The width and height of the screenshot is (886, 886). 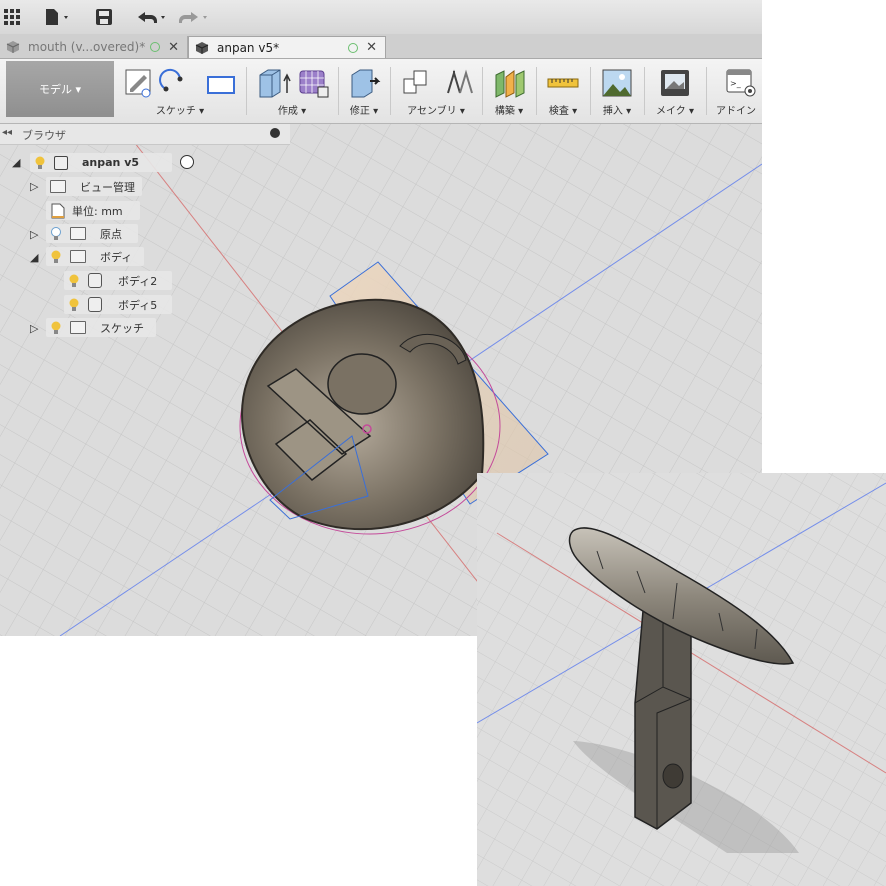 I want to click on ruler-icon, so click(x=563, y=83).